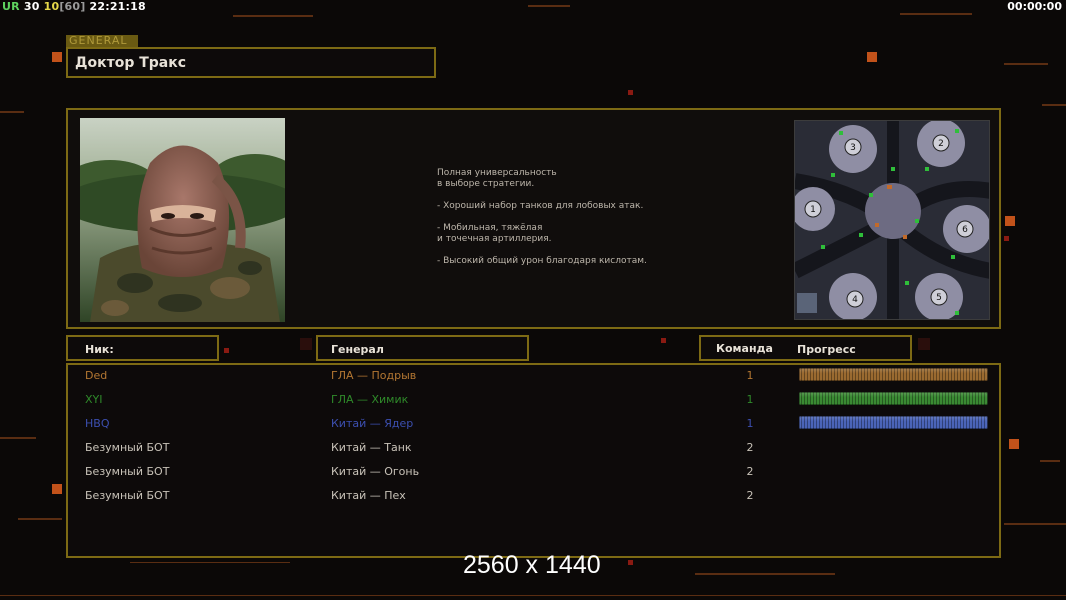  Describe the element at coordinates (374, 375) in the screenshot. I see `player-general: ГЛА — Подрыв` at that location.